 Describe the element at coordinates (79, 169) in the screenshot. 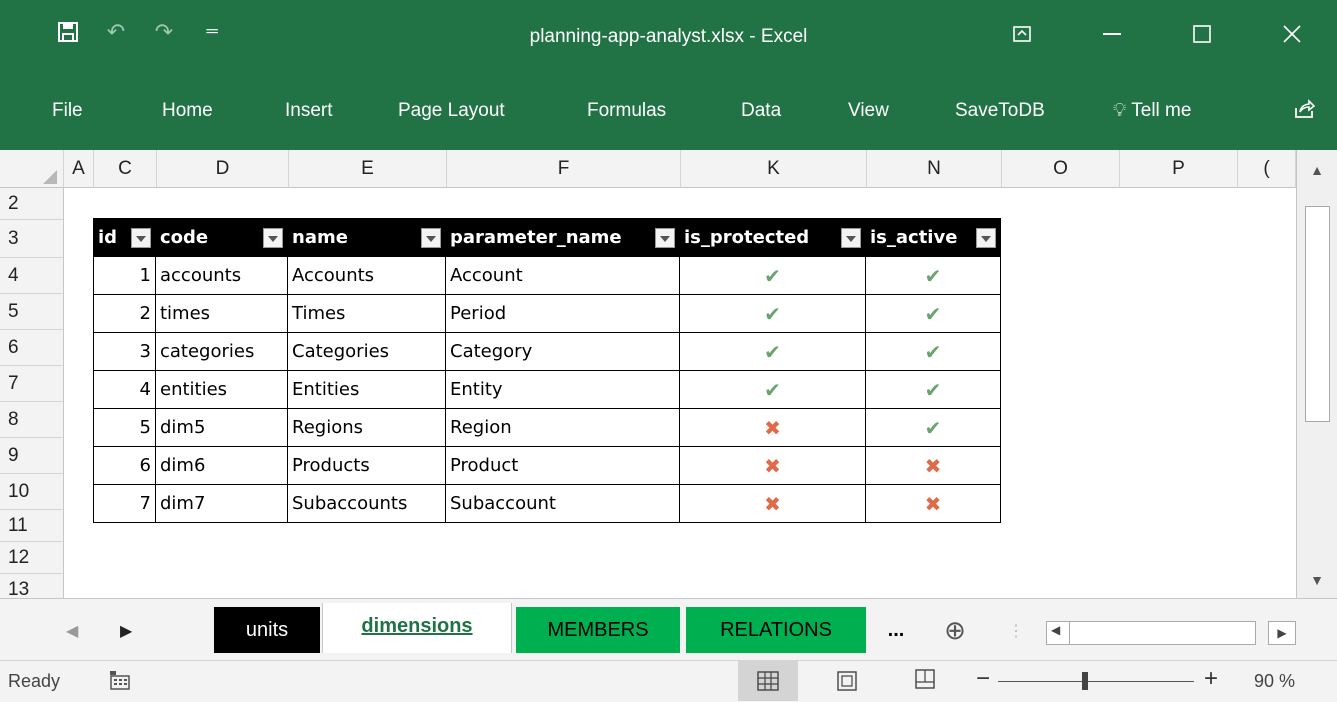

I see `column-header-a: A` at that location.